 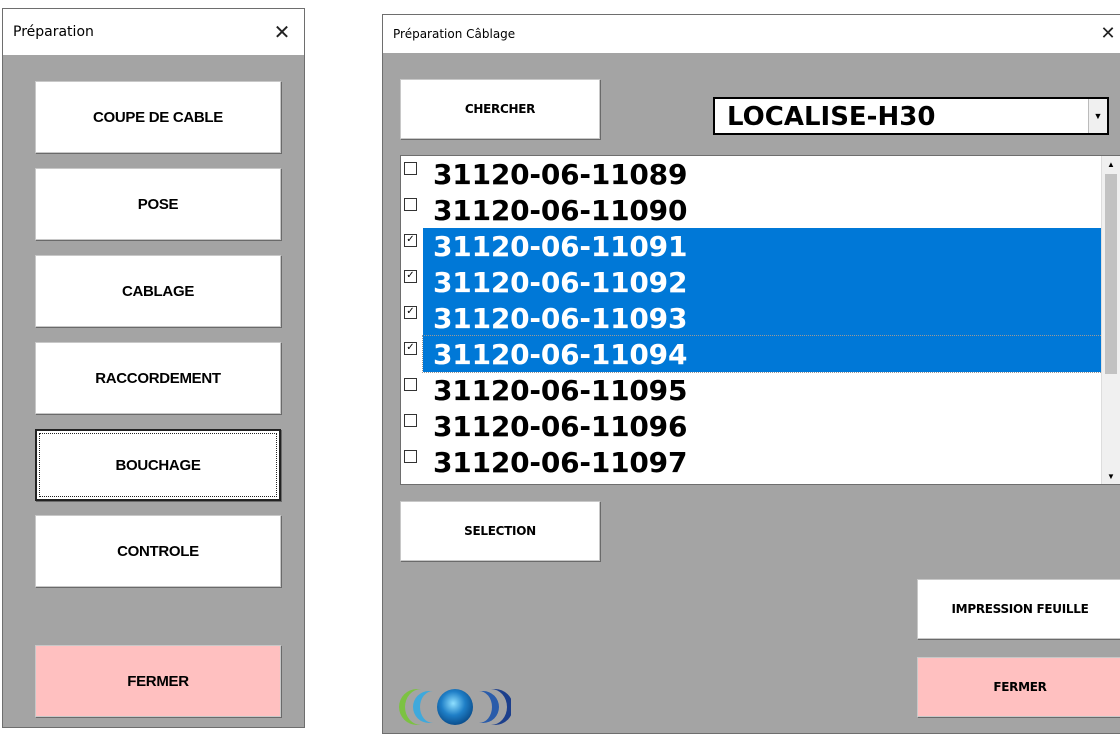 What do you see at coordinates (158, 551) in the screenshot?
I see `controle-button: CONTROLE` at bounding box center [158, 551].